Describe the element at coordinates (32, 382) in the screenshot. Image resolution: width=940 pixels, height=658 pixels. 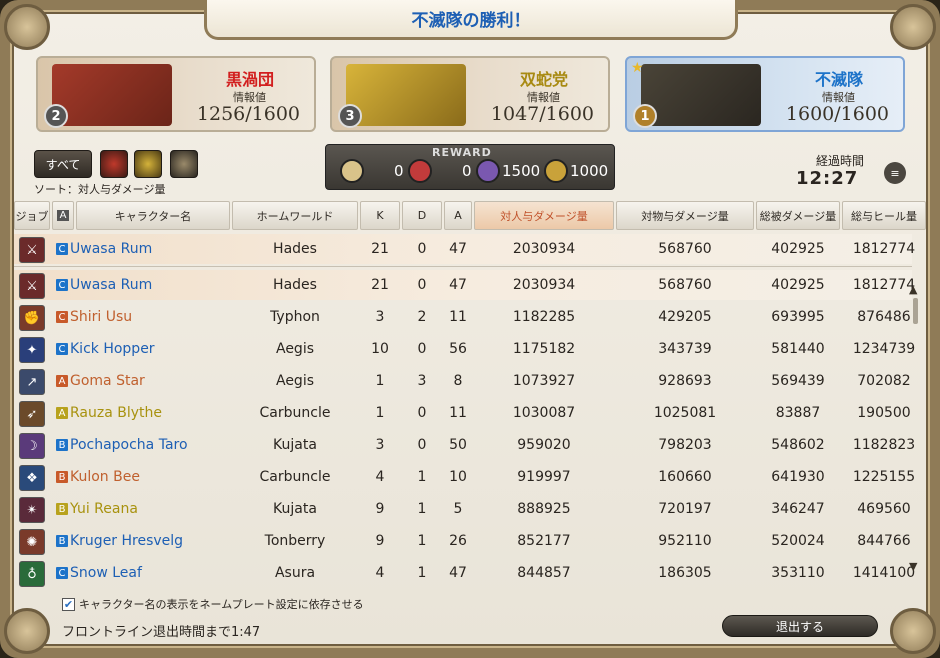
I see `dragoon-job-icon: ↗` at that location.